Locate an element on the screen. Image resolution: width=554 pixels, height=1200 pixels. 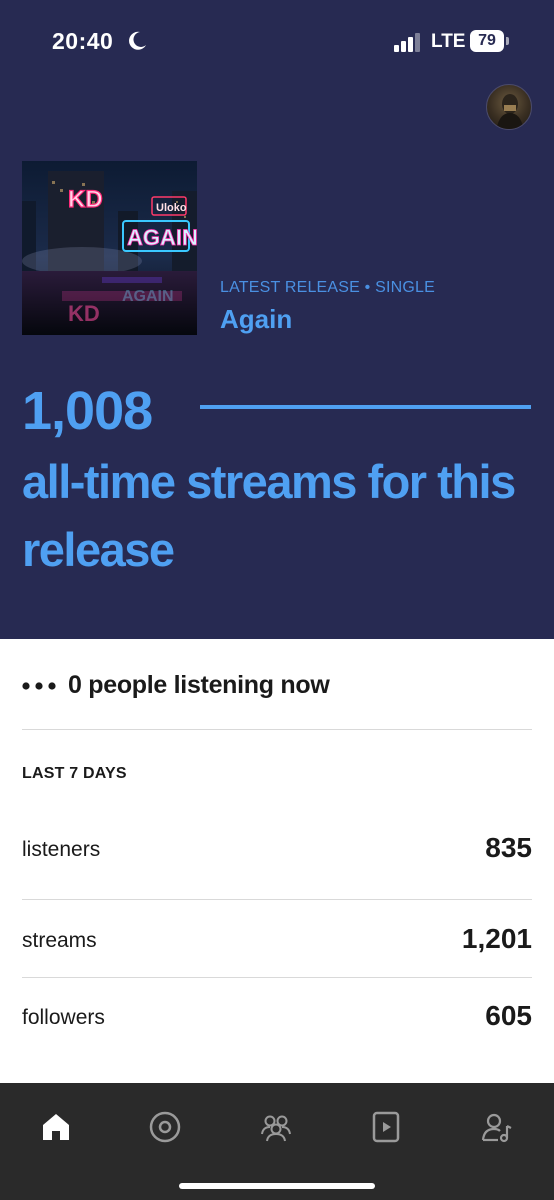
signal-icon is located at coordinates (407, 42).